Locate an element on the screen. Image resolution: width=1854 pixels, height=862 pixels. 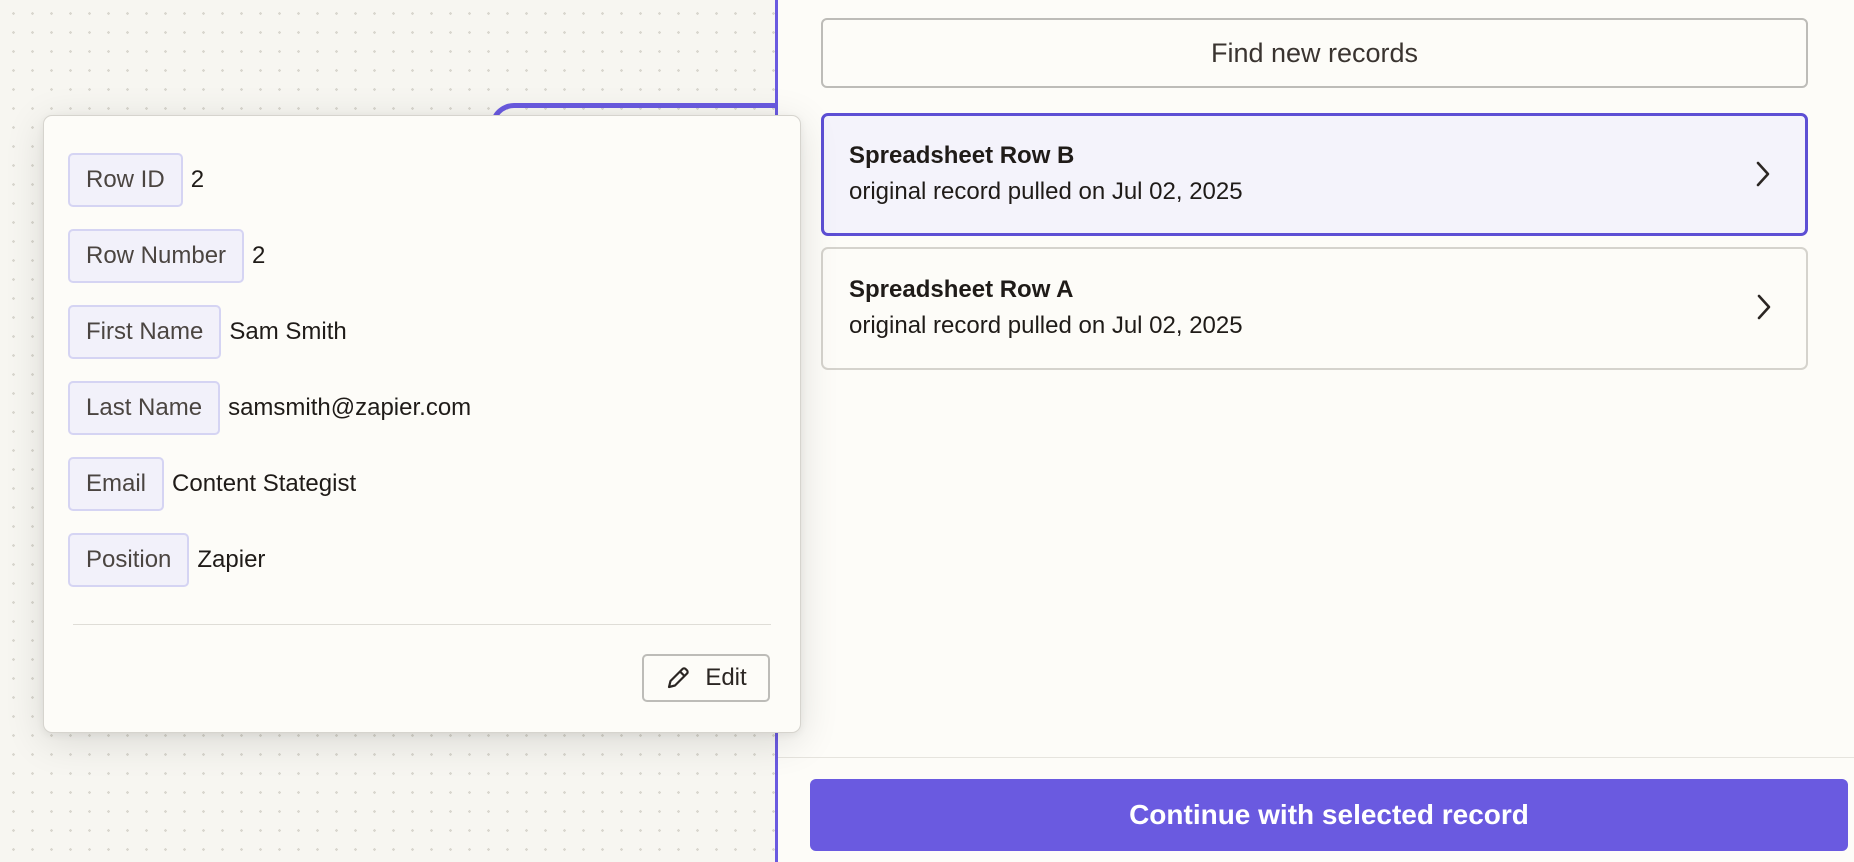
footer-divider is located at coordinates (1316, 757).